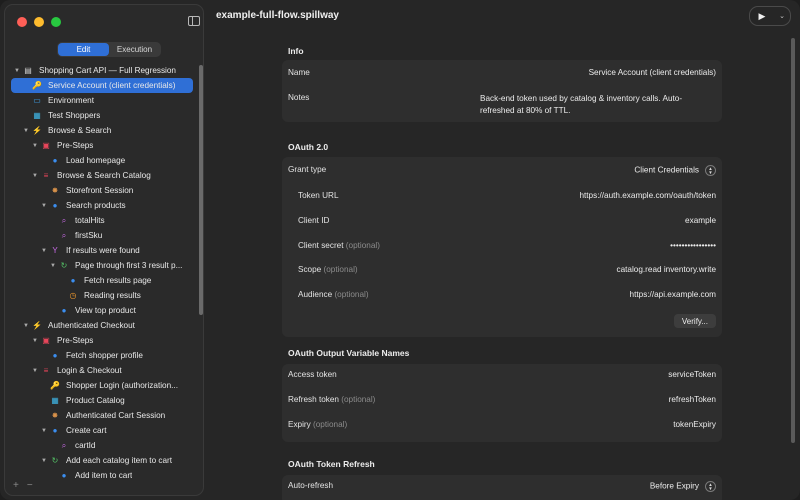 The image size is (800, 500). What do you see at coordinates (118, 280) in the screenshot?
I see `tree-item-label: Fetch results page` at bounding box center [118, 280].